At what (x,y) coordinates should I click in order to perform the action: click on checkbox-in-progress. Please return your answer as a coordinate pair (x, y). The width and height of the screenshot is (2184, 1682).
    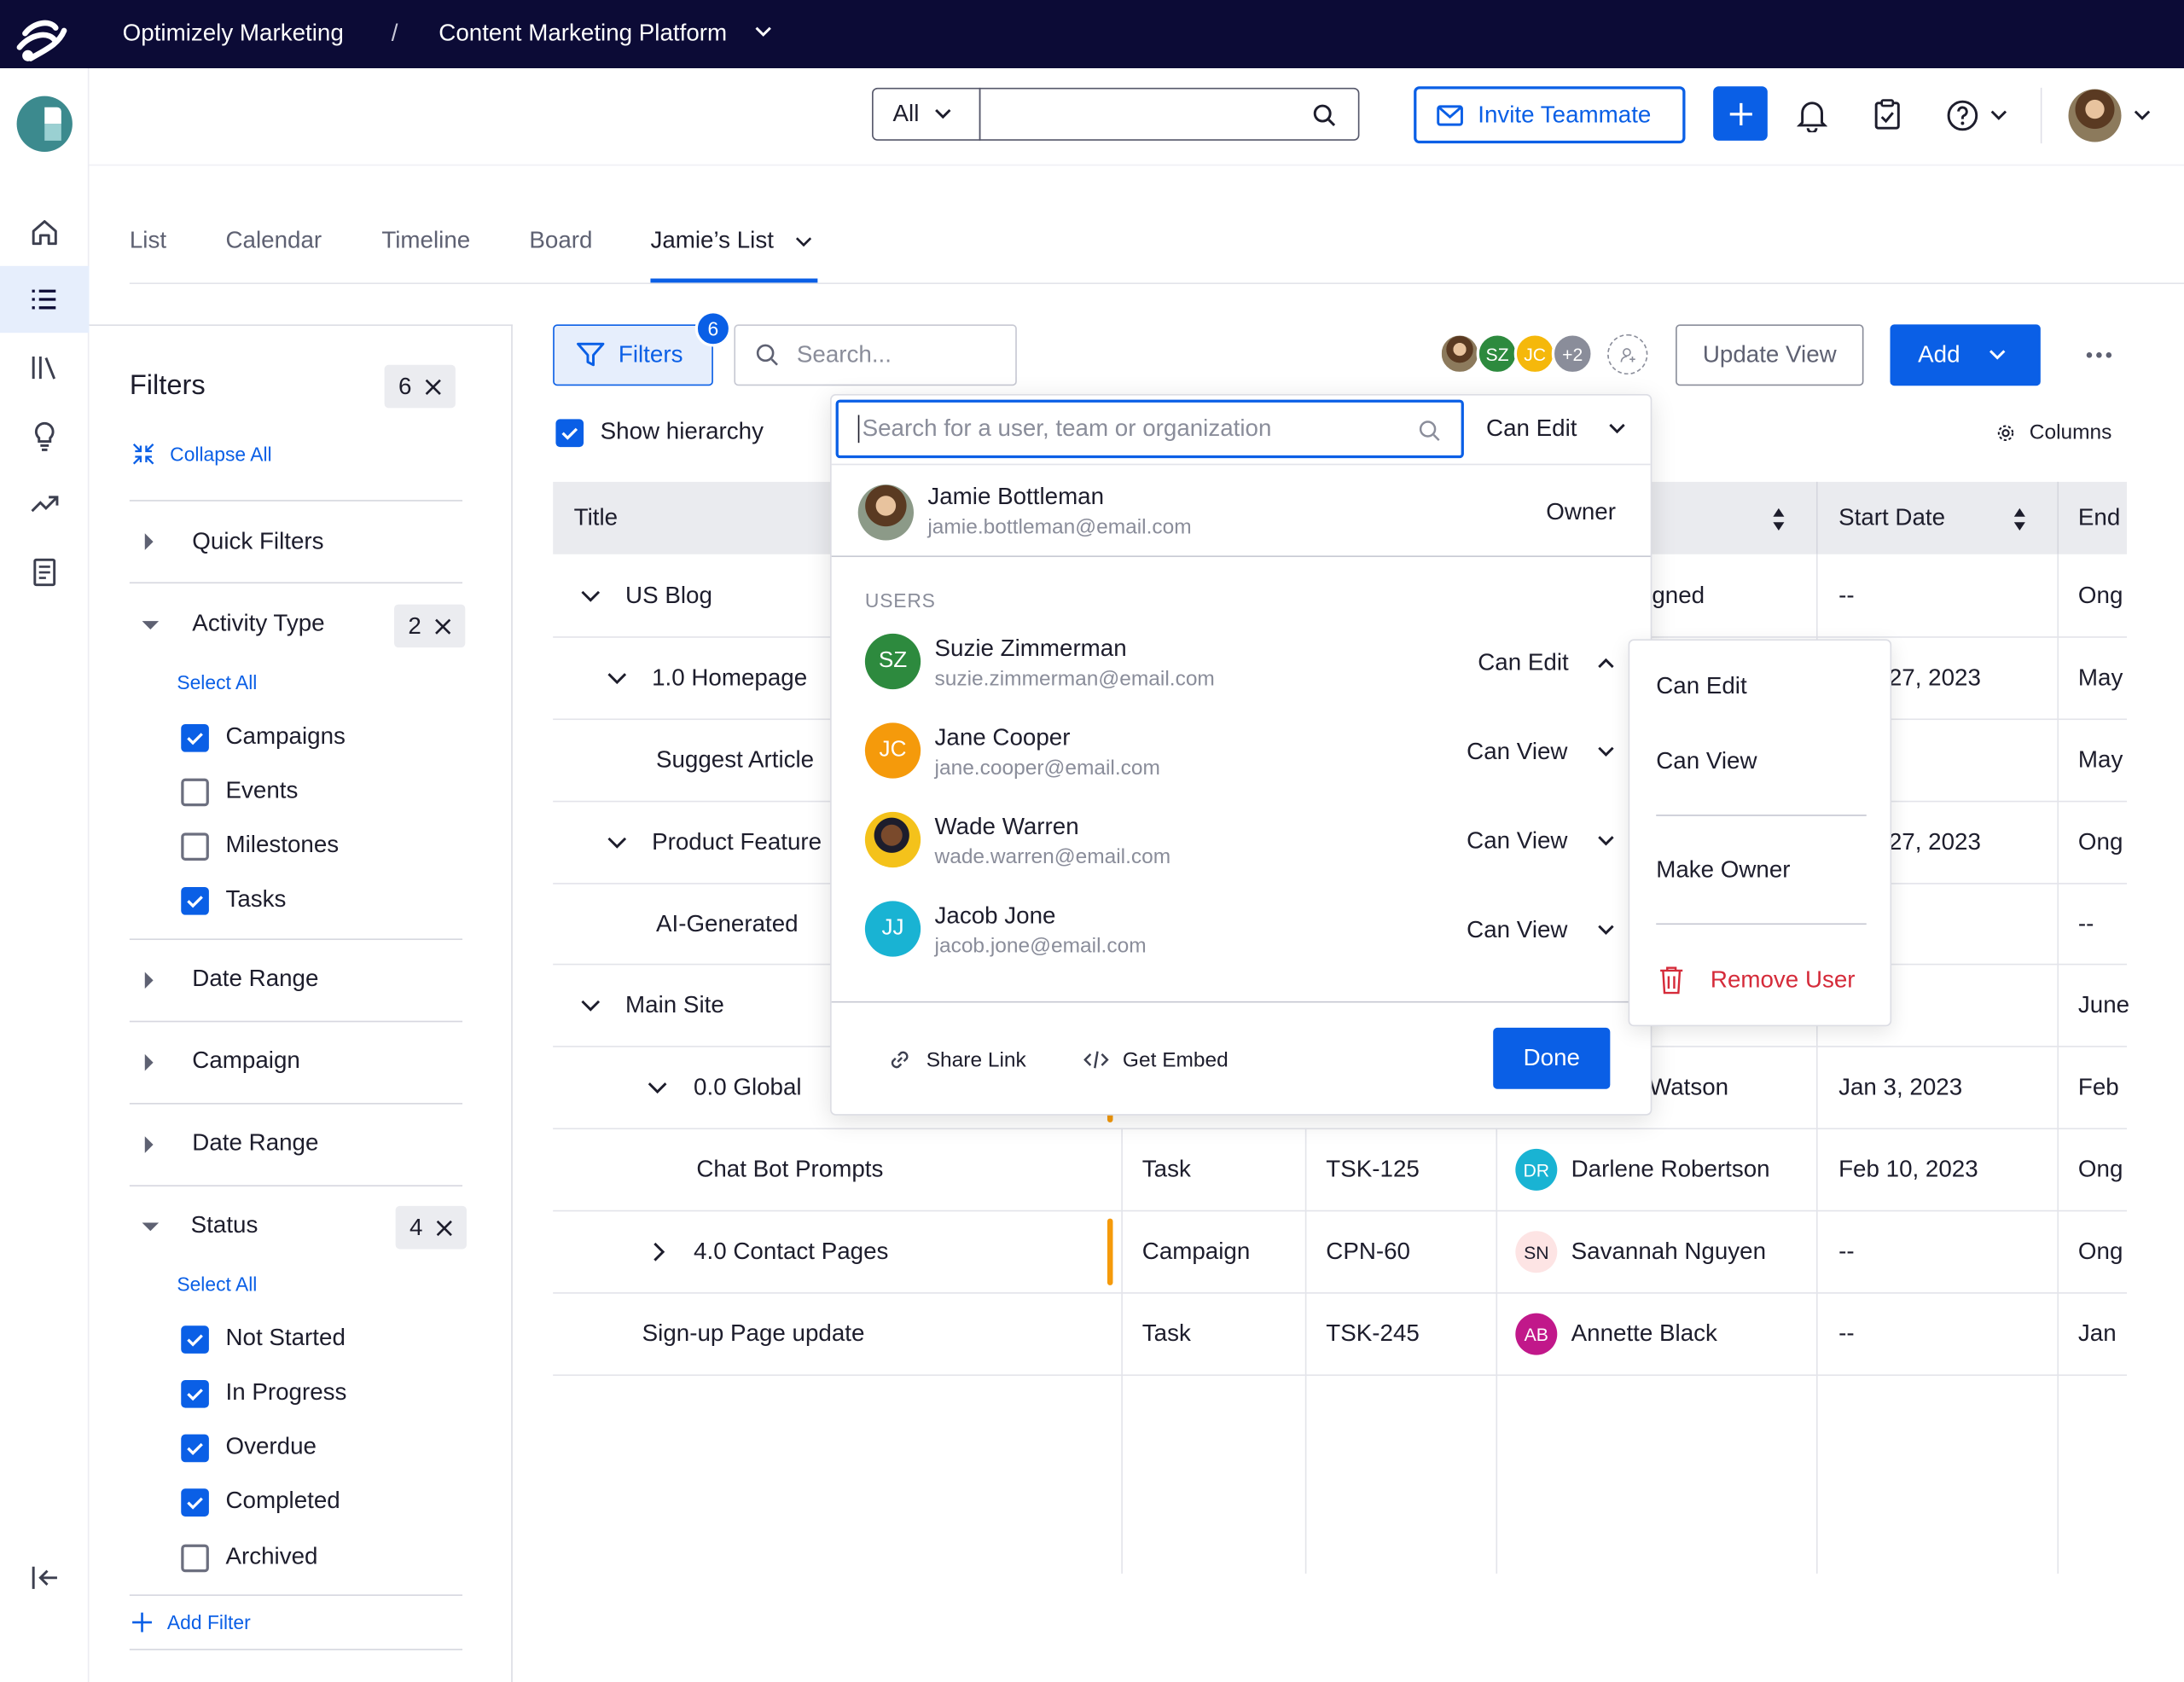
    Looking at the image, I should click on (195, 1393).